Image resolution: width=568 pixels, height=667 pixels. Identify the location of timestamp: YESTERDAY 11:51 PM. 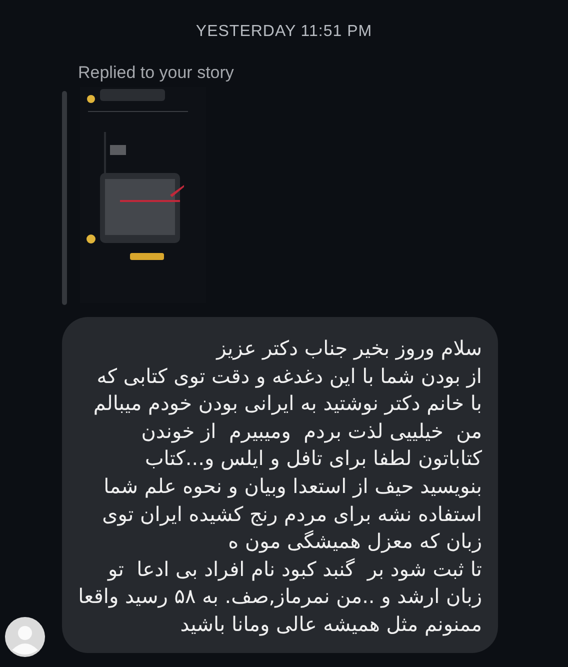
(284, 31).